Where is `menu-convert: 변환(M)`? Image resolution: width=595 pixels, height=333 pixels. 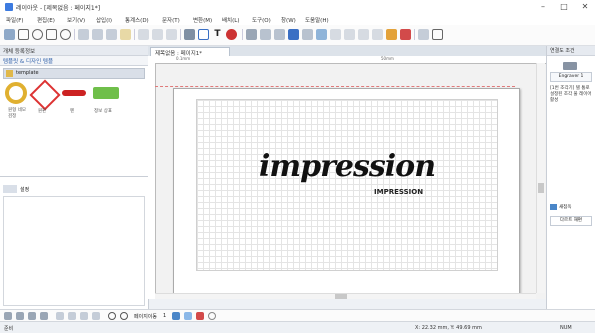 menu-convert: 변환(M) is located at coordinates (202, 20).